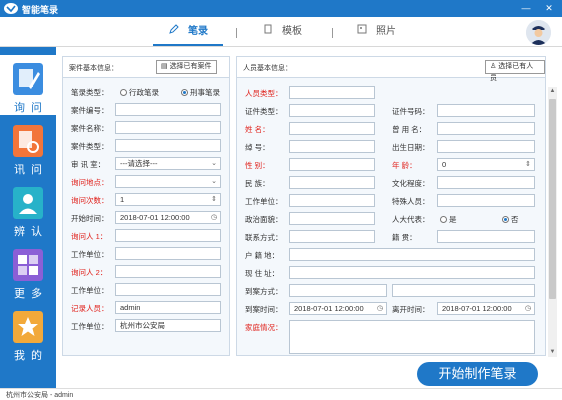  Describe the element at coordinates (264, 111) in the screenshot. I see `id-type-label: 证件类型：` at that location.